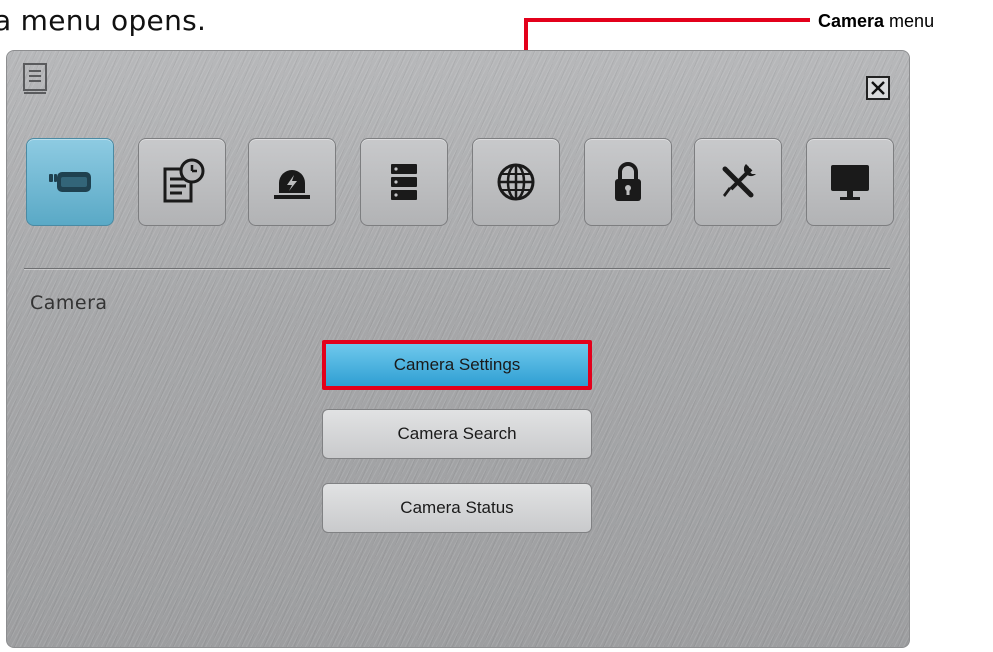  I want to click on camera-settings-button: Camera Settings, so click(457, 365).